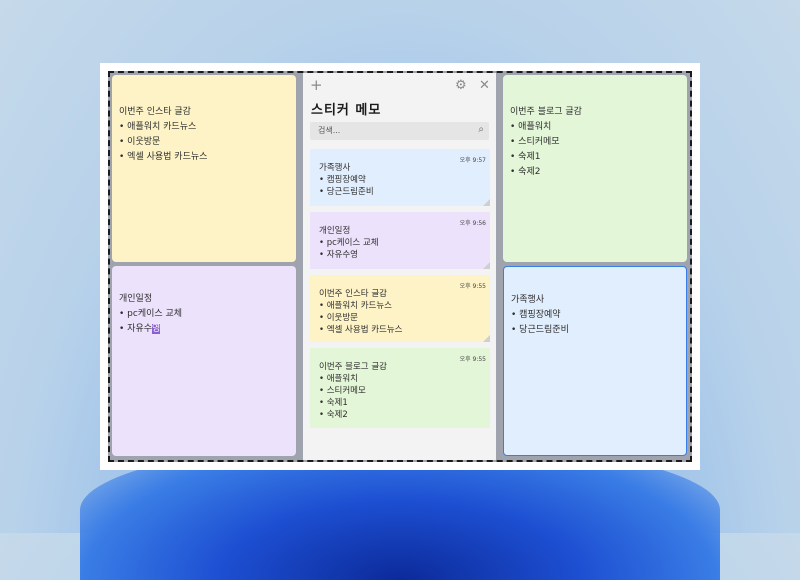 The height and width of the screenshot is (580, 800). I want to click on note-content: 개인일정 • pc케이스 교체 • 자유수영, so click(150, 314).